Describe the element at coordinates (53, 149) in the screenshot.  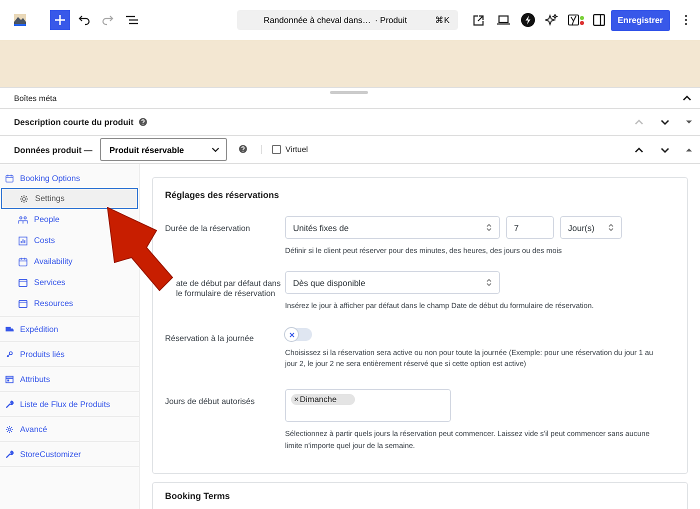
I see `panel-title: Données produit —` at that location.